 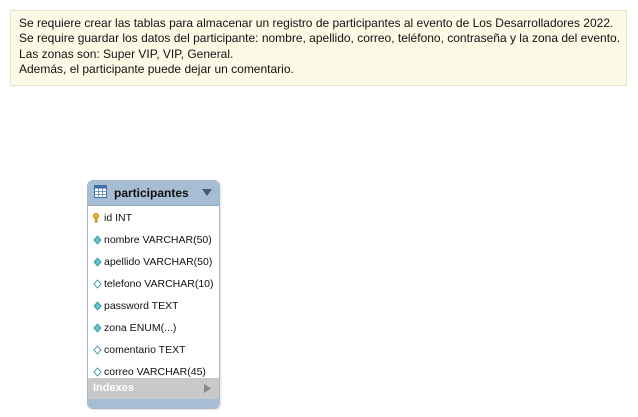 I want to click on column-text-correo: correo VARCHAR(45), so click(x=155, y=372).